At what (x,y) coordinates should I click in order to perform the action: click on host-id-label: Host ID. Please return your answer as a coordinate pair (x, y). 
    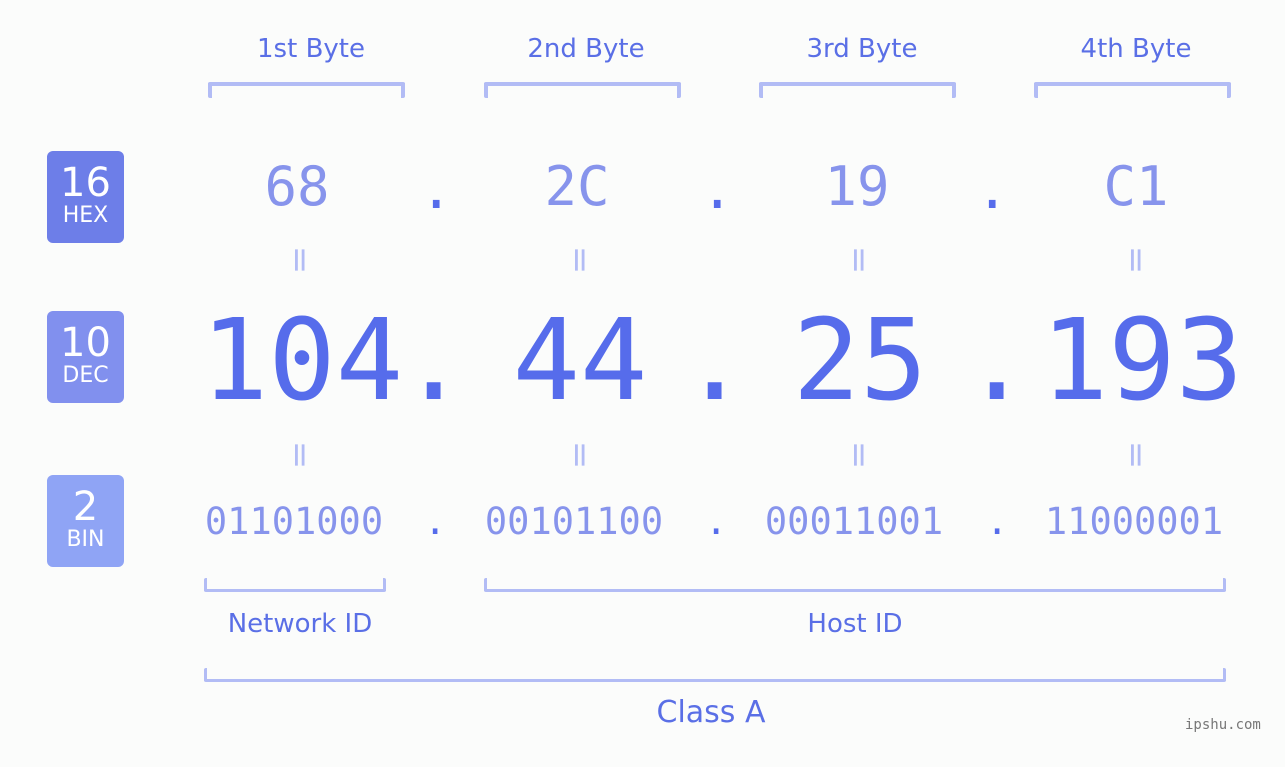
    Looking at the image, I should click on (855, 624).